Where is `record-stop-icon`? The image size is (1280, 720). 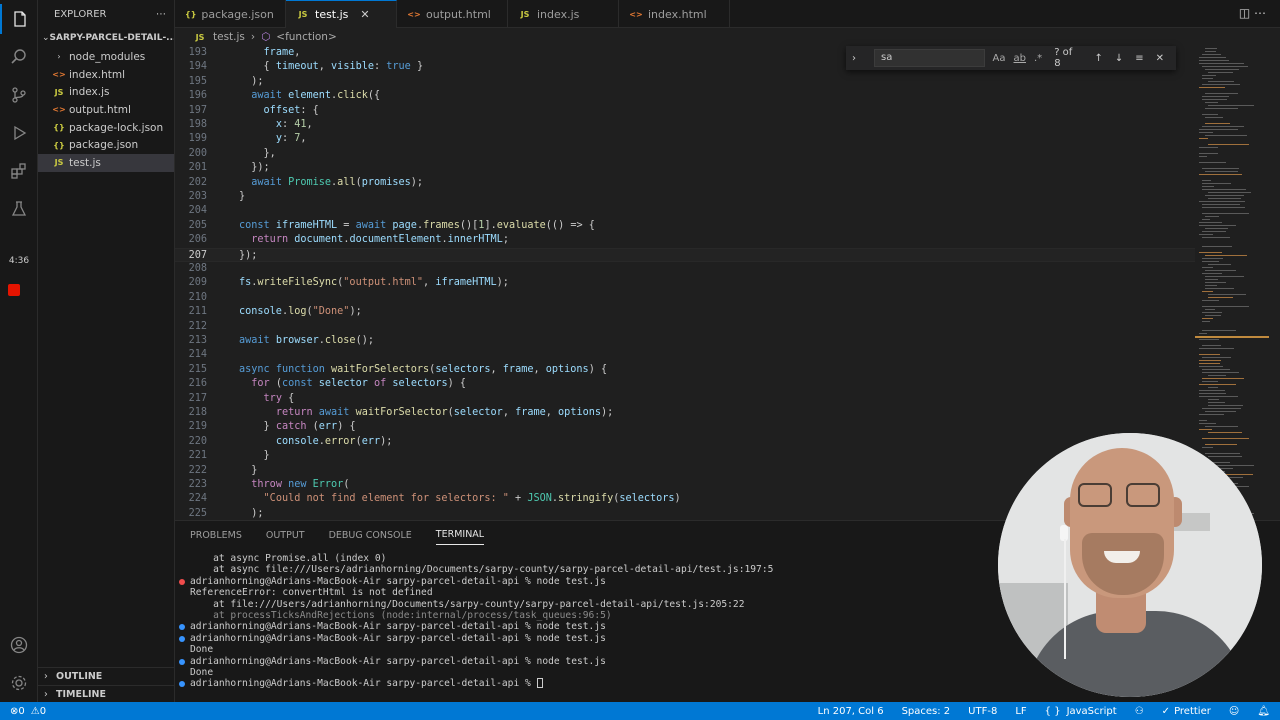 record-stop-icon is located at coordinates (14, 290).